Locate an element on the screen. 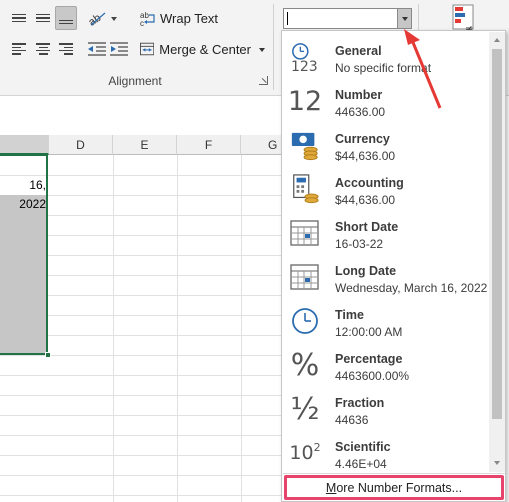 Image resolution: width=509 pixels, height=502 pixels. chevron-up-icon is located at coordinates (497, 40).